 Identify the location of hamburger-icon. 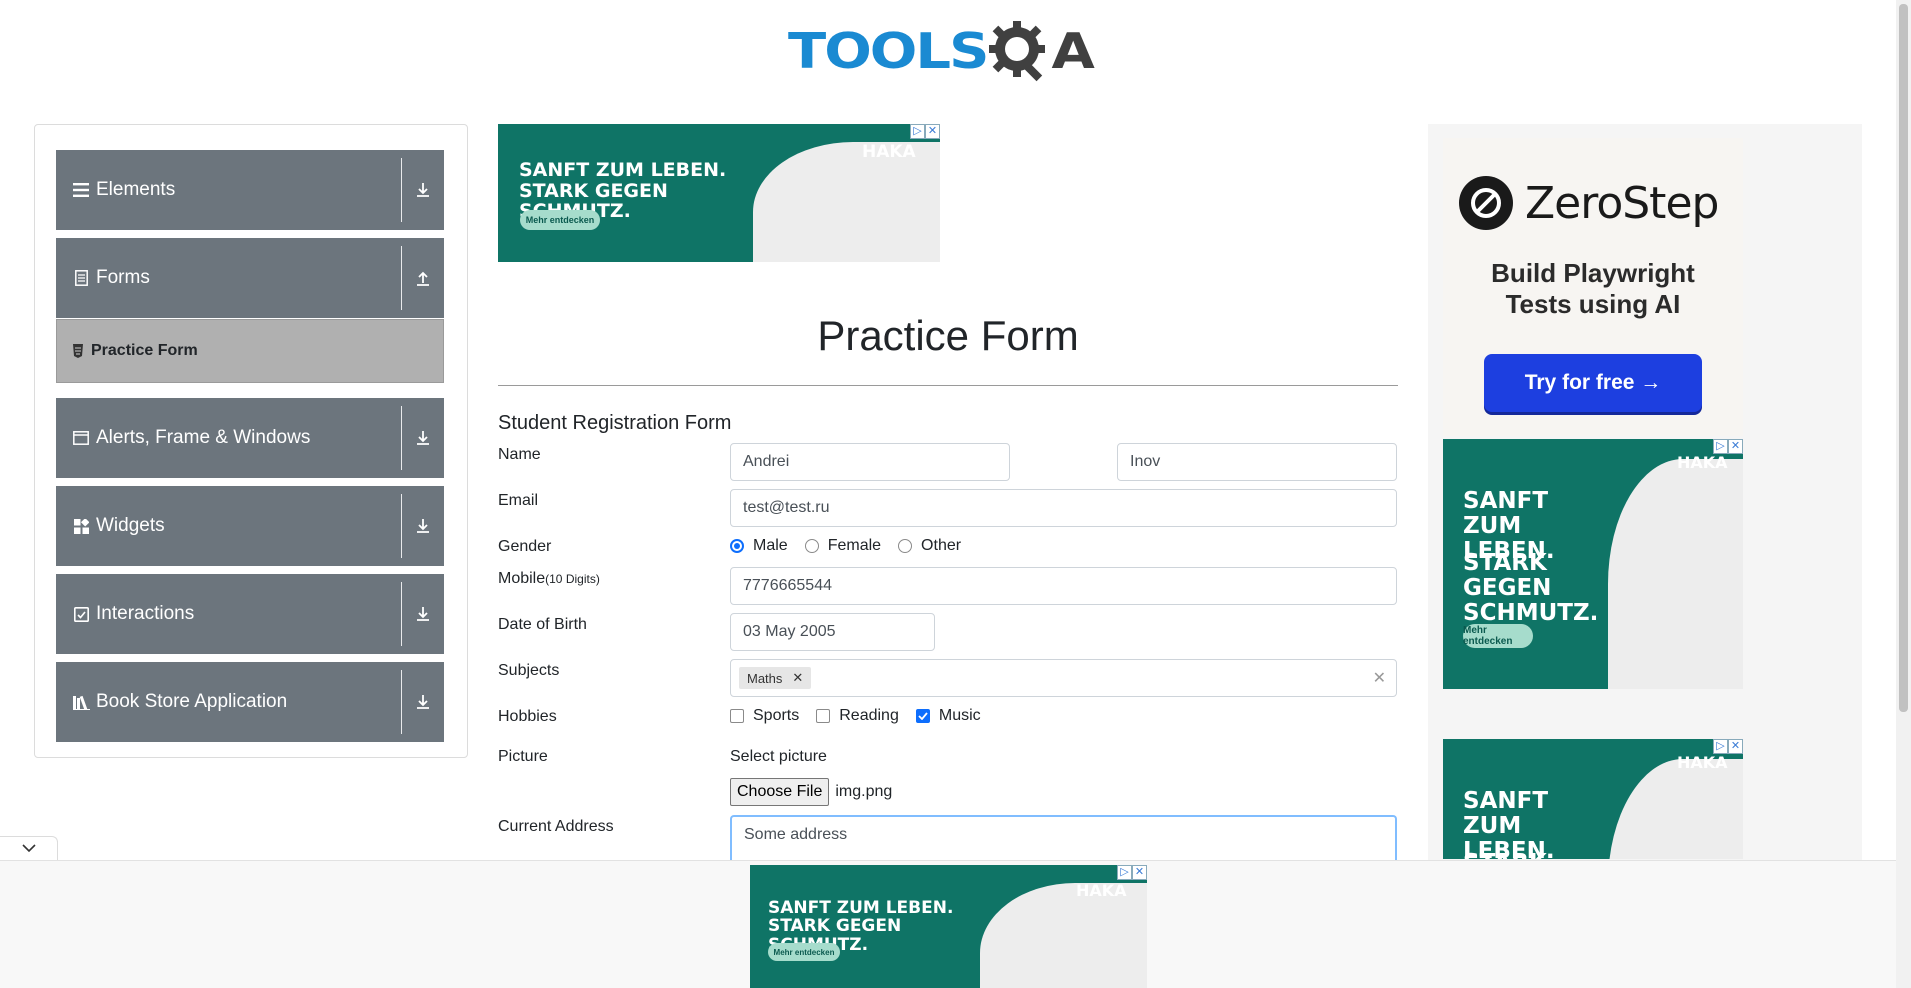
(81, 190).